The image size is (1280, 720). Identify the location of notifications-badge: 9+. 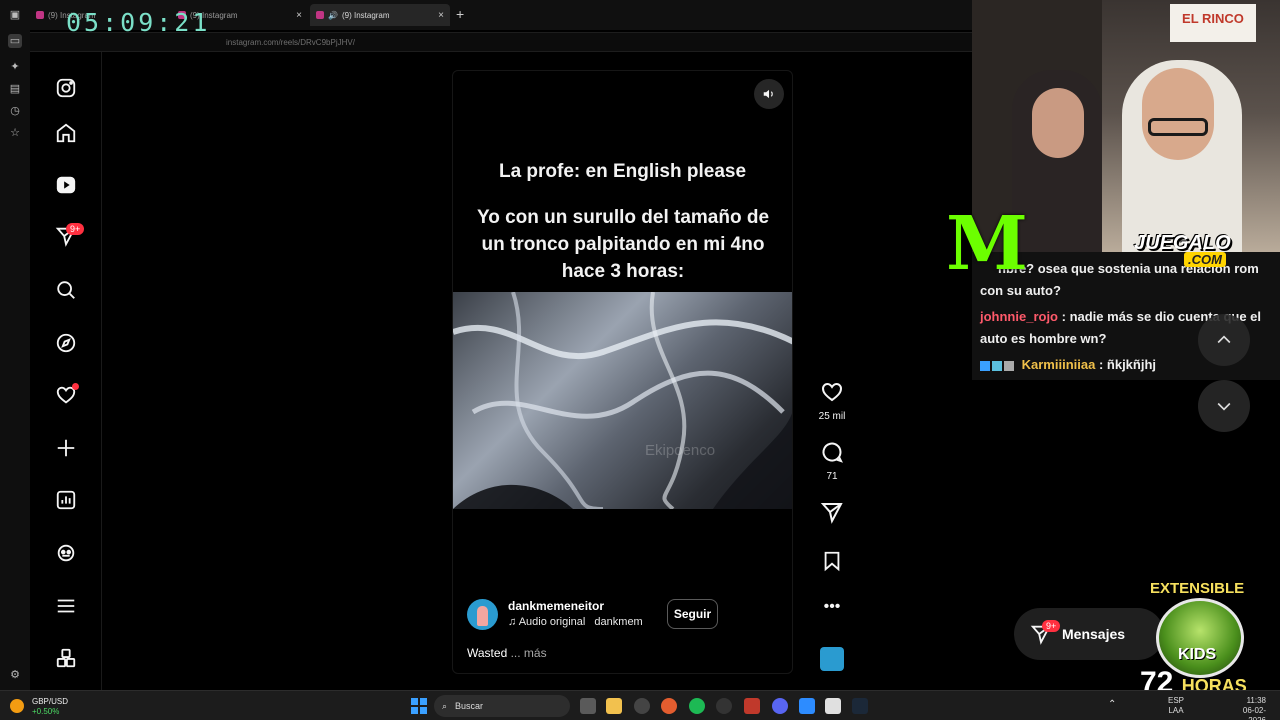
(75, 229).